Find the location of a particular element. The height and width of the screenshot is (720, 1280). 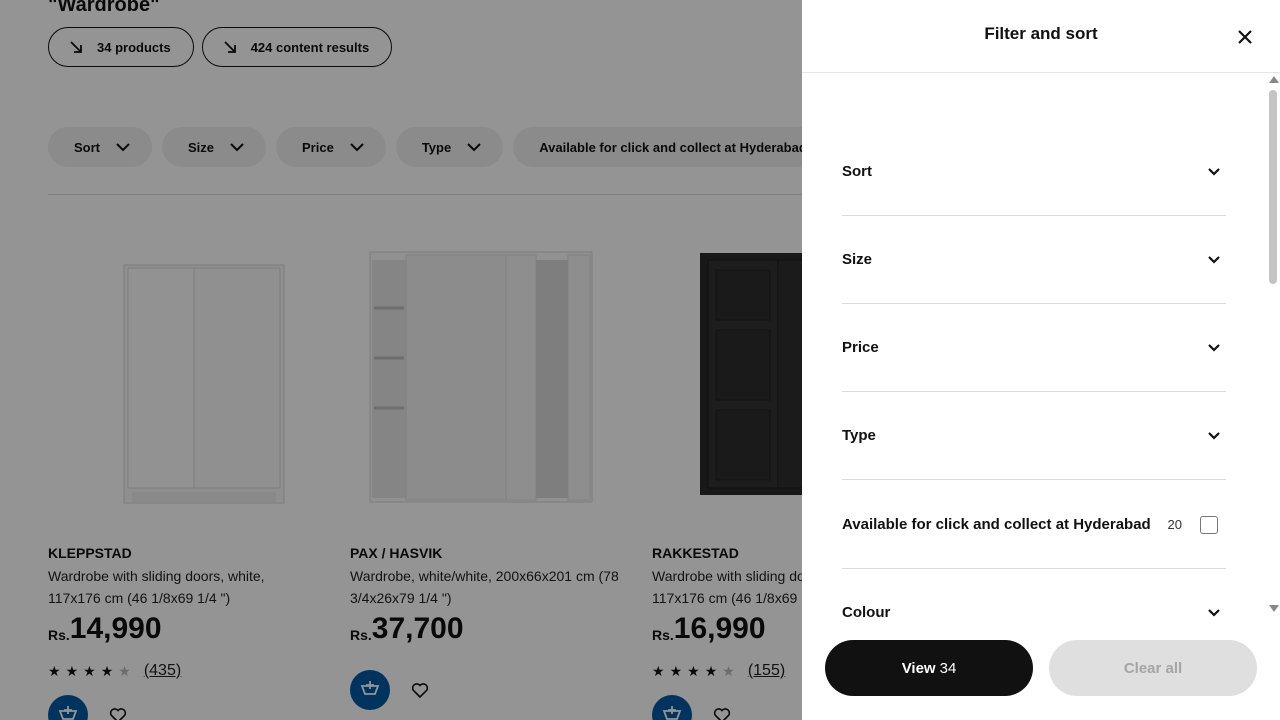

clear-all-button: Clear all is located at coordinates (1153, 668).